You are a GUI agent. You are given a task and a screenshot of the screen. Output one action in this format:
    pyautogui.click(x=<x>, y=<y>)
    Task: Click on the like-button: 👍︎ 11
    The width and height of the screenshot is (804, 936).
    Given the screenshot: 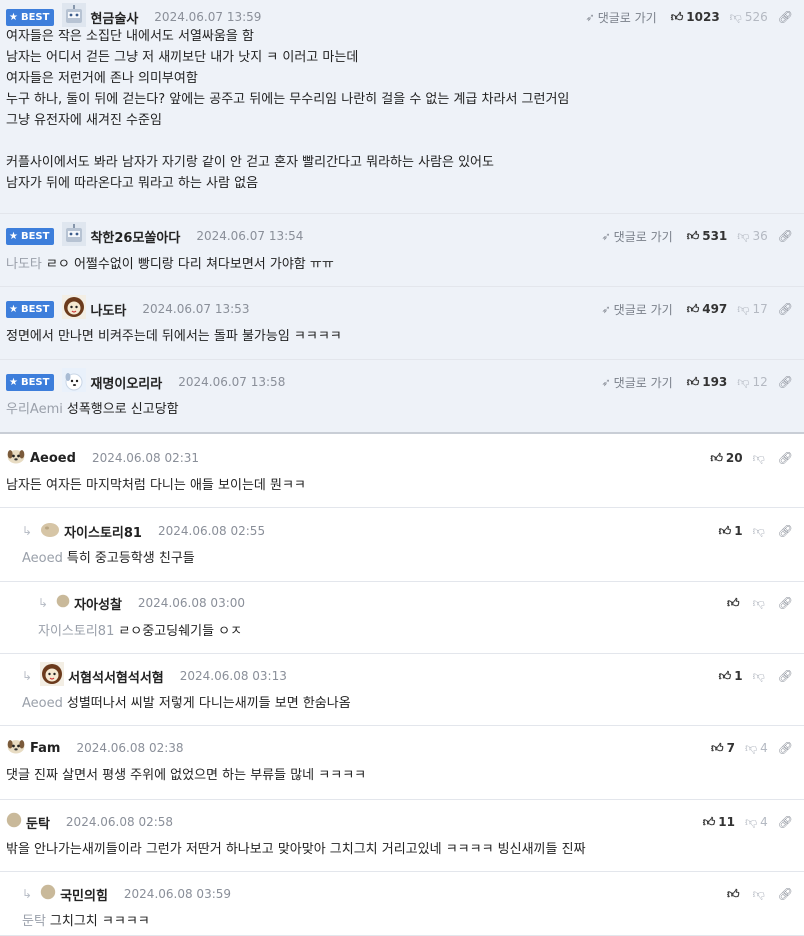 What is the action you would take?
    pyautogui.click(x=719, y=822)
    